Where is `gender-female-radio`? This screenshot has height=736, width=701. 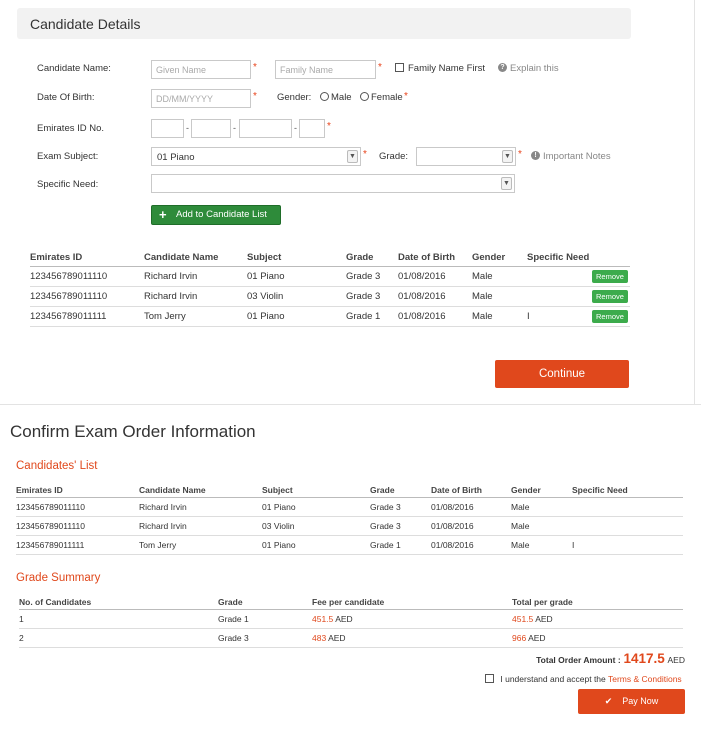 gender-female-radio is located at coordinates (364, 96).